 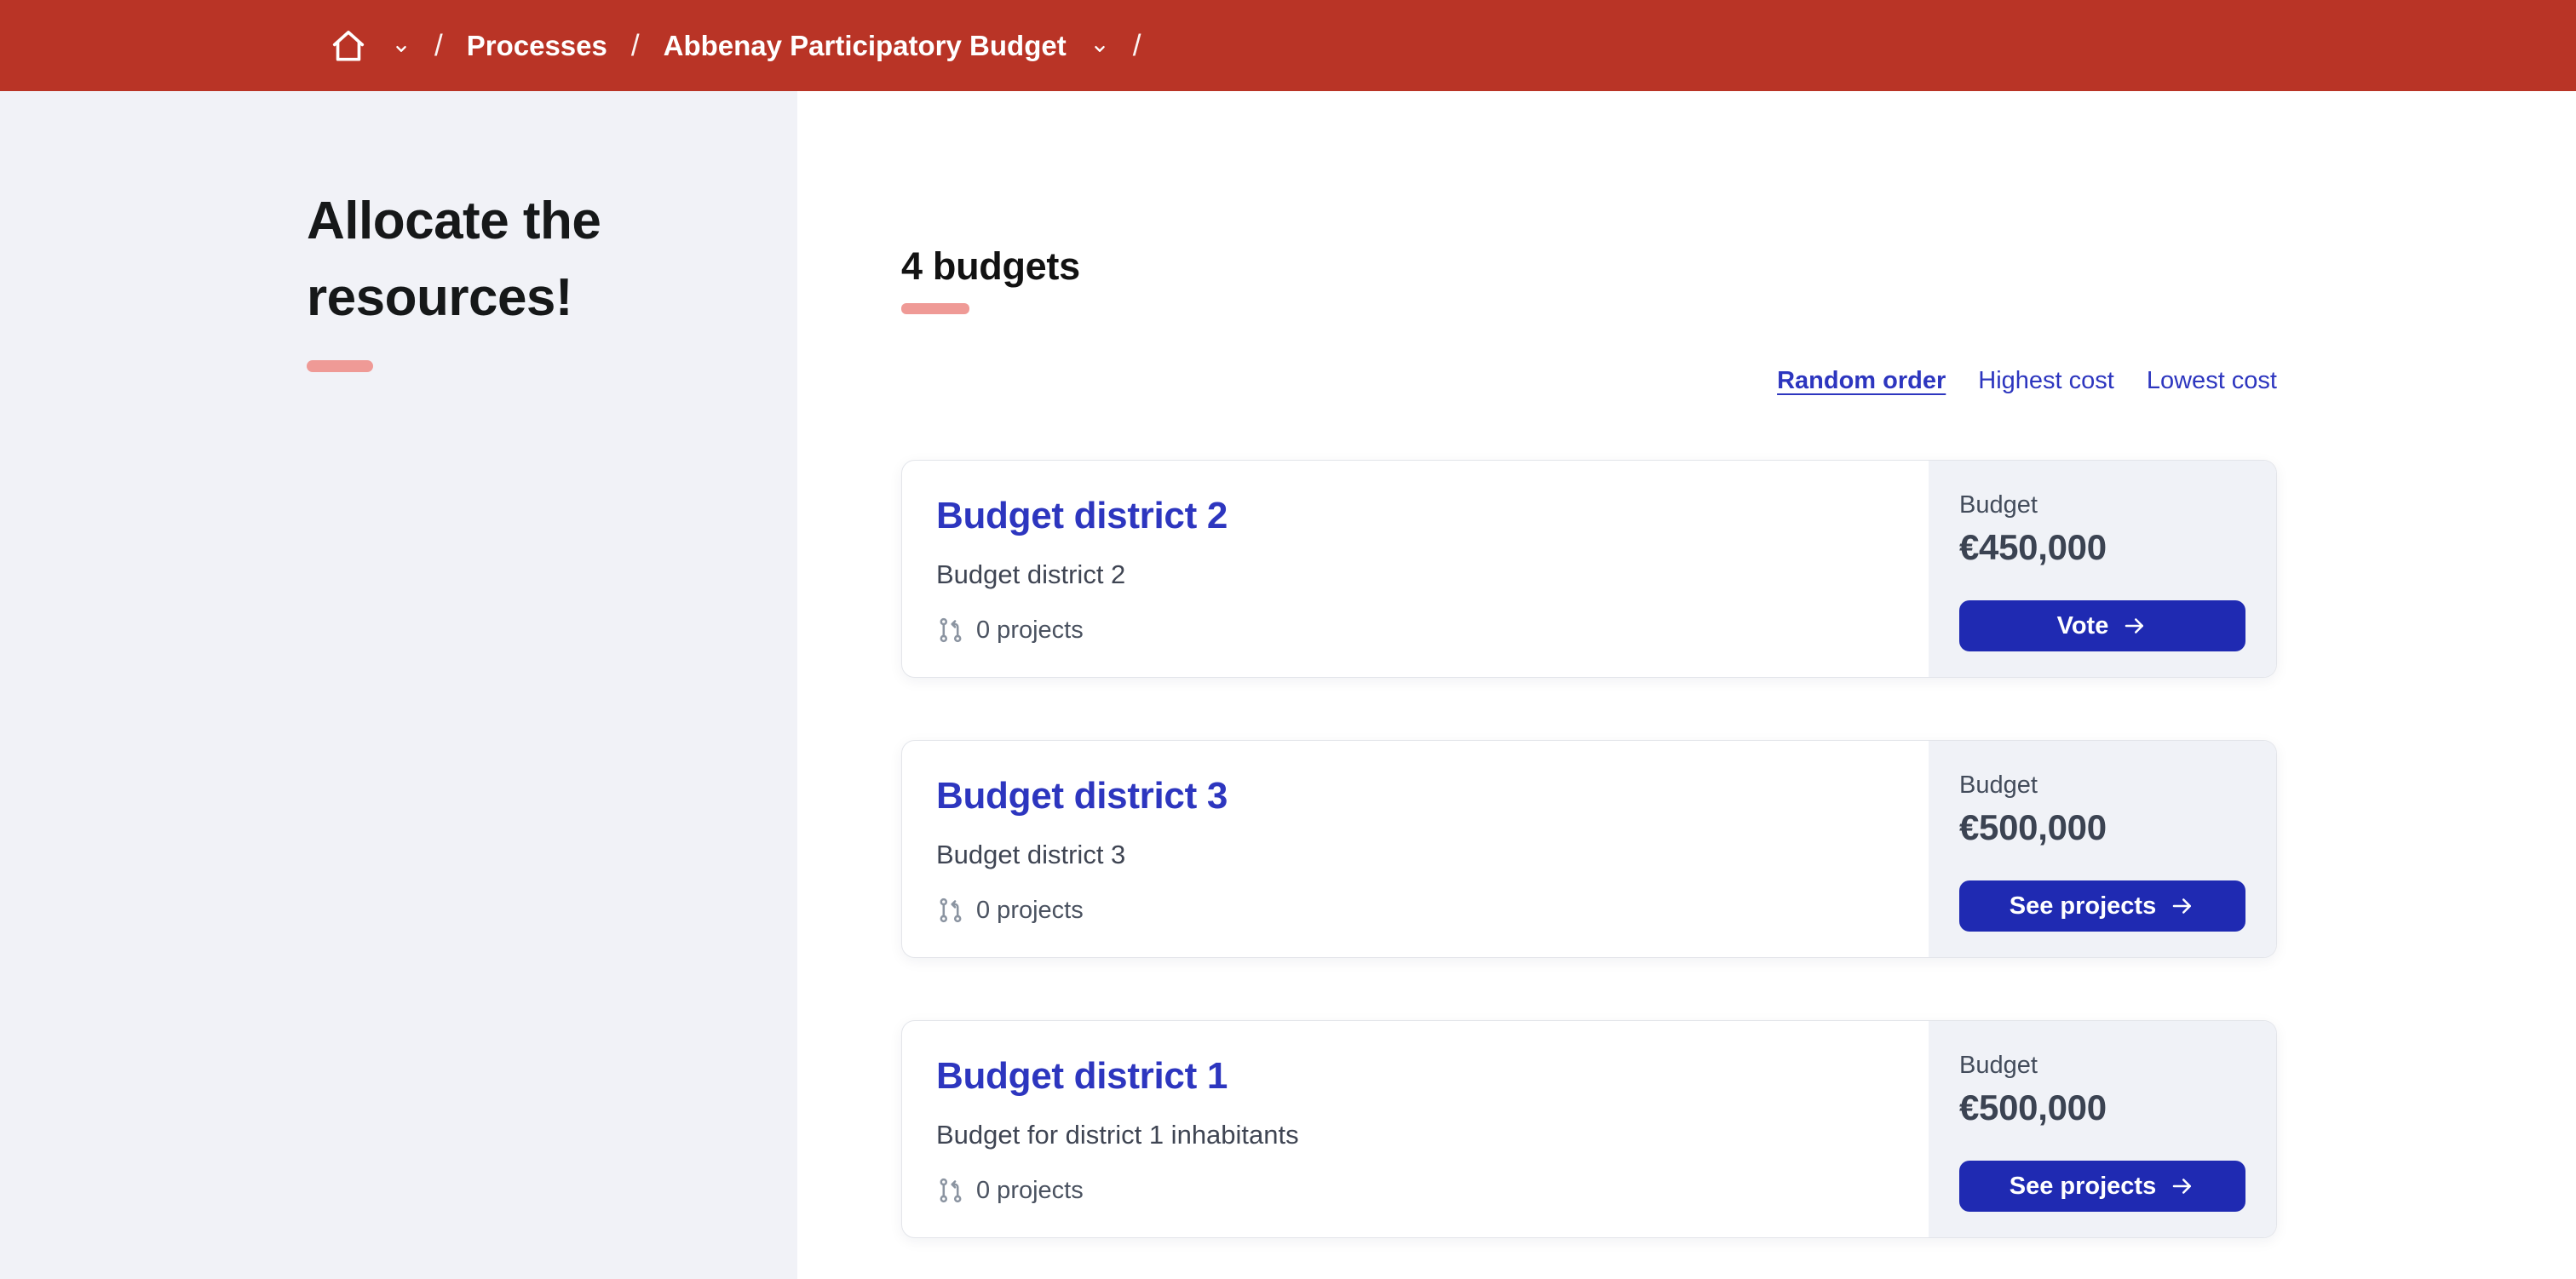 What do you see at coordinates (340, 365) in the screenshot?
I see `title-accent-bar` at bounding box center [340, 365].